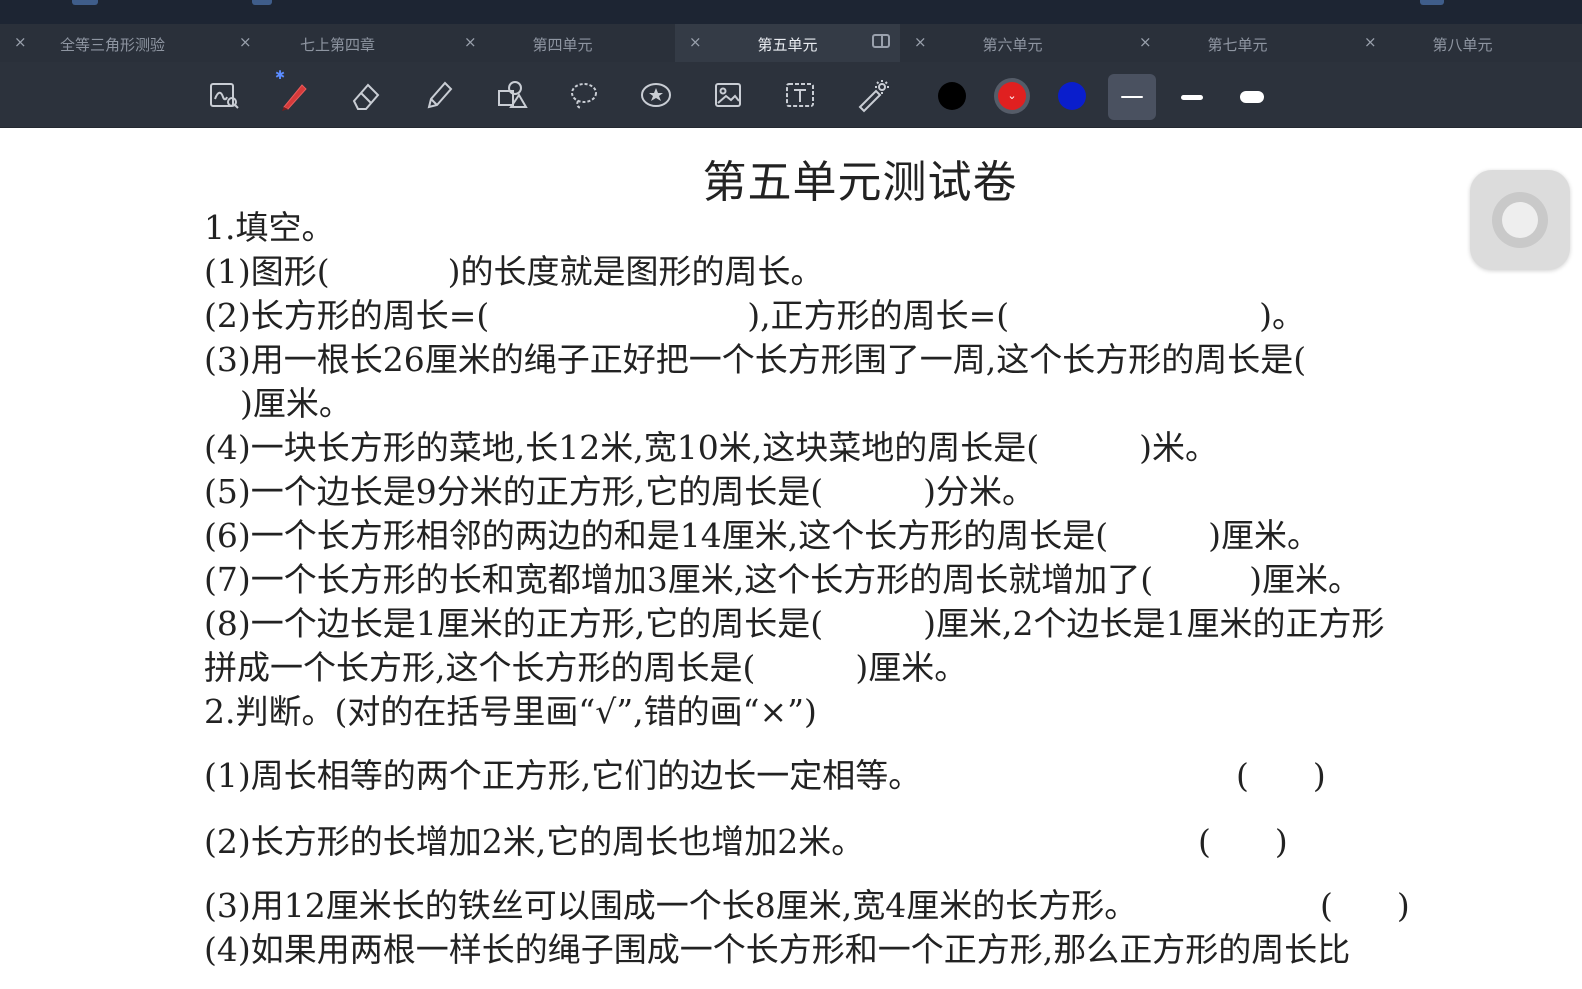 The width and height of the screenshot is (1582, 989). I want to click on question-line: (8)一个边长是1厘米的正方形,它的周长是( )厘米,2个边长是1厘米的正方形, so click(794, 624).